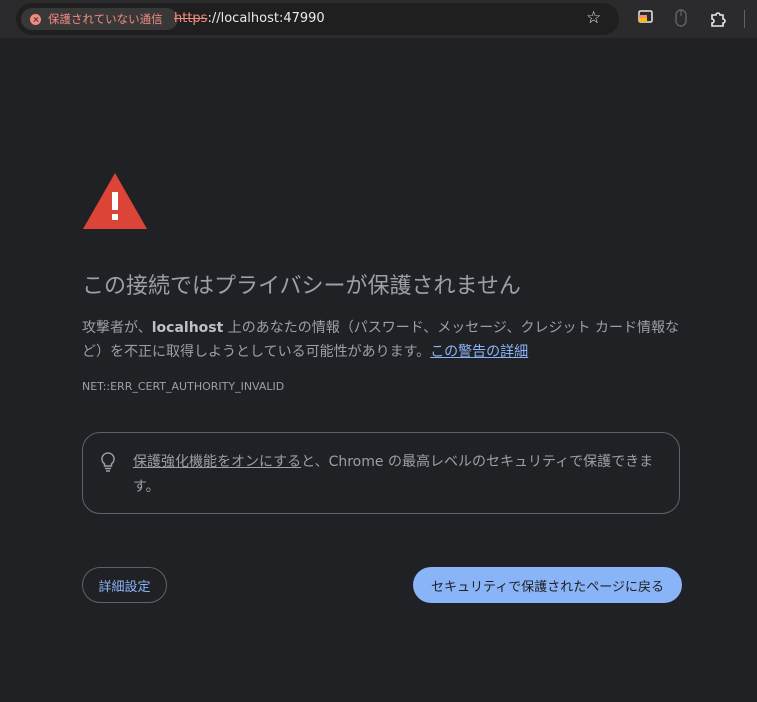  I want to click on back-to-safety-button: セキュリティで保護されたページに戻る, so click(547, 585).